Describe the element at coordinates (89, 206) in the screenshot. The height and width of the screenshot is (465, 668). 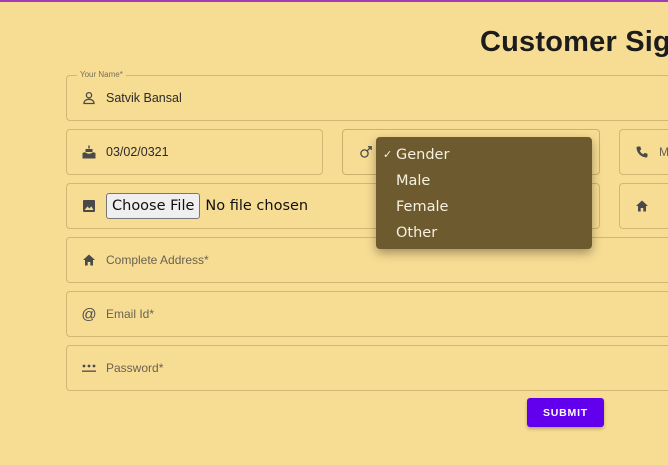
I see `image-icon` at that location.